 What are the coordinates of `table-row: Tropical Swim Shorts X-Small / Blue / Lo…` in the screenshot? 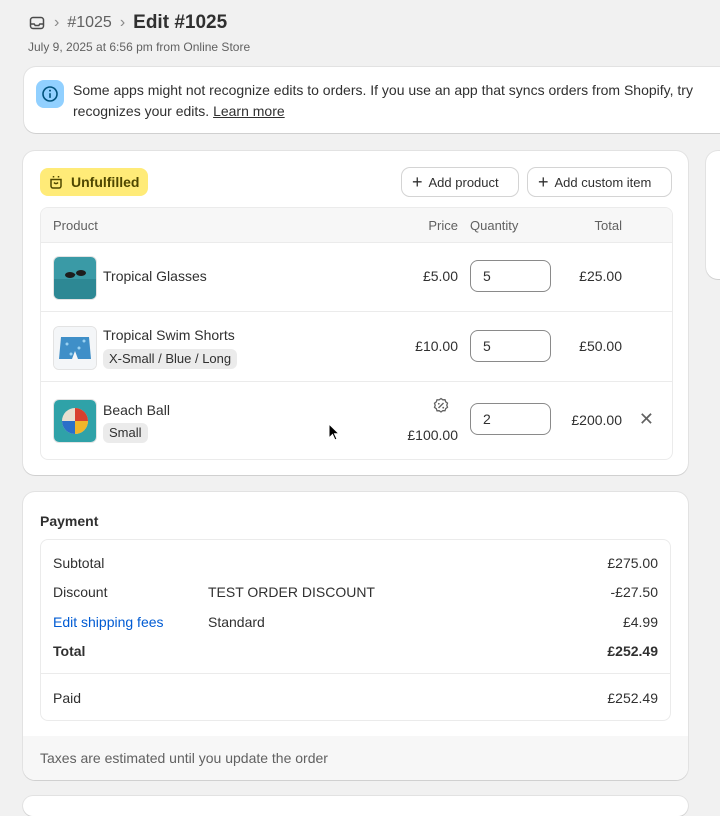 It's located at (356, 347).